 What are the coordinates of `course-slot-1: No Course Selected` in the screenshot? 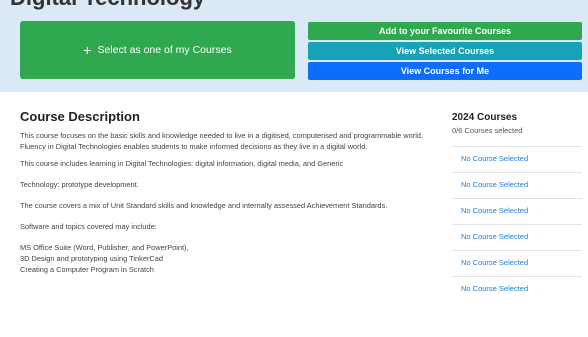 It's located at (517, 158).